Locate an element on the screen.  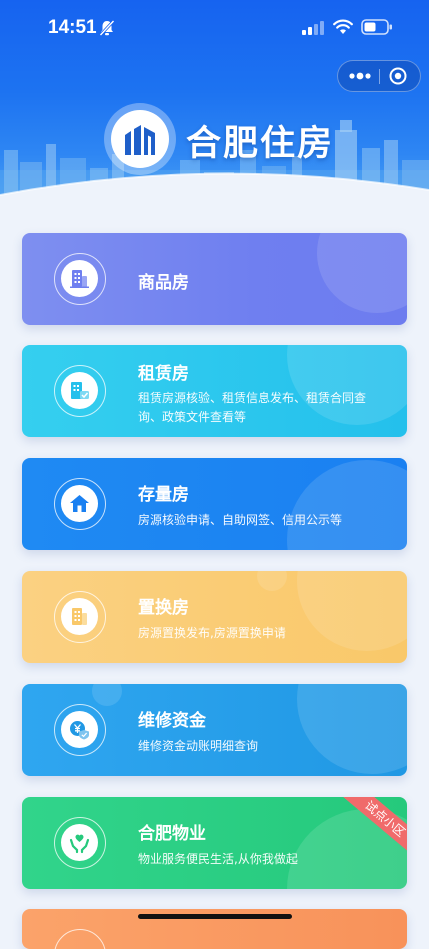
building-logo-icon is located at coordinates (140, 140).